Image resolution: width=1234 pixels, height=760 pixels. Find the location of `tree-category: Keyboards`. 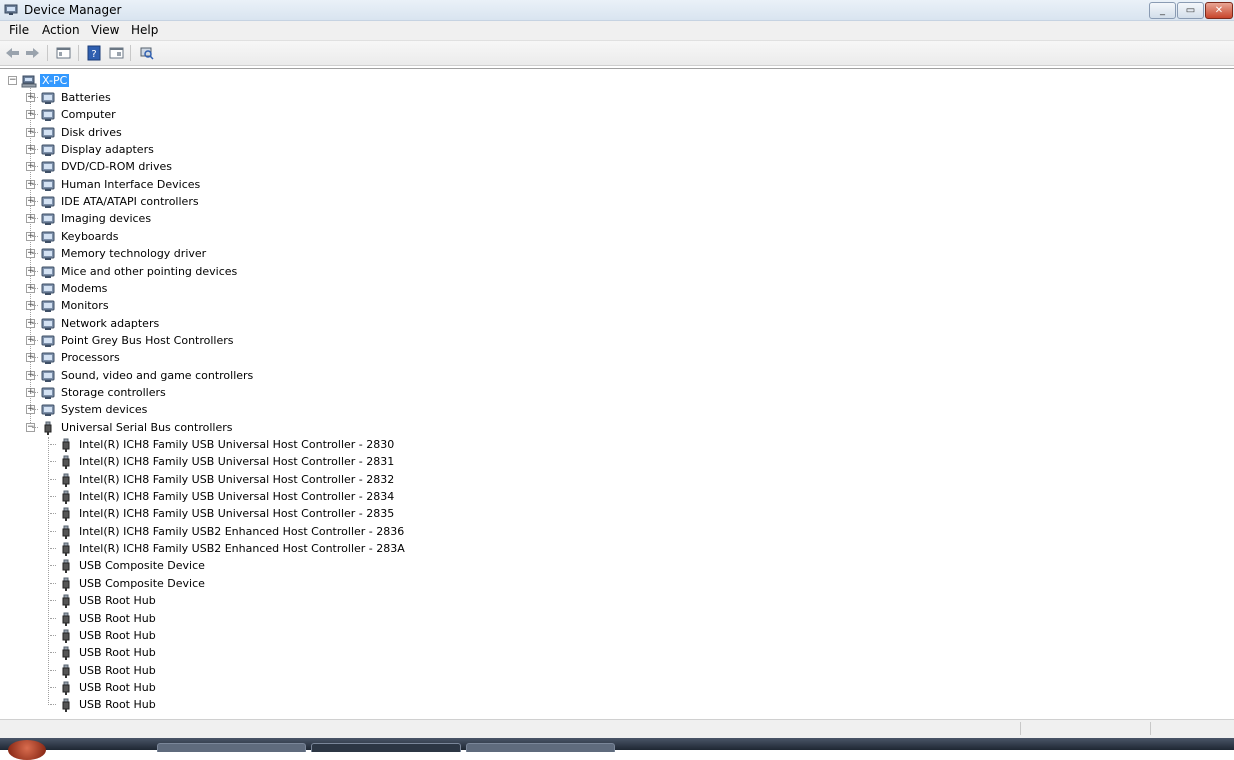

tree-category: Keyboards is located at coordinates (80, 236).